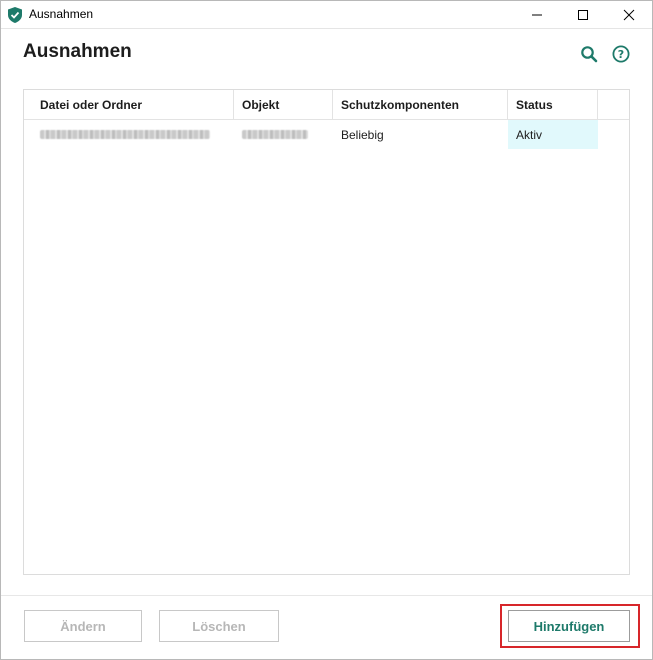  I want to click on close-icon, so click(629, 14).